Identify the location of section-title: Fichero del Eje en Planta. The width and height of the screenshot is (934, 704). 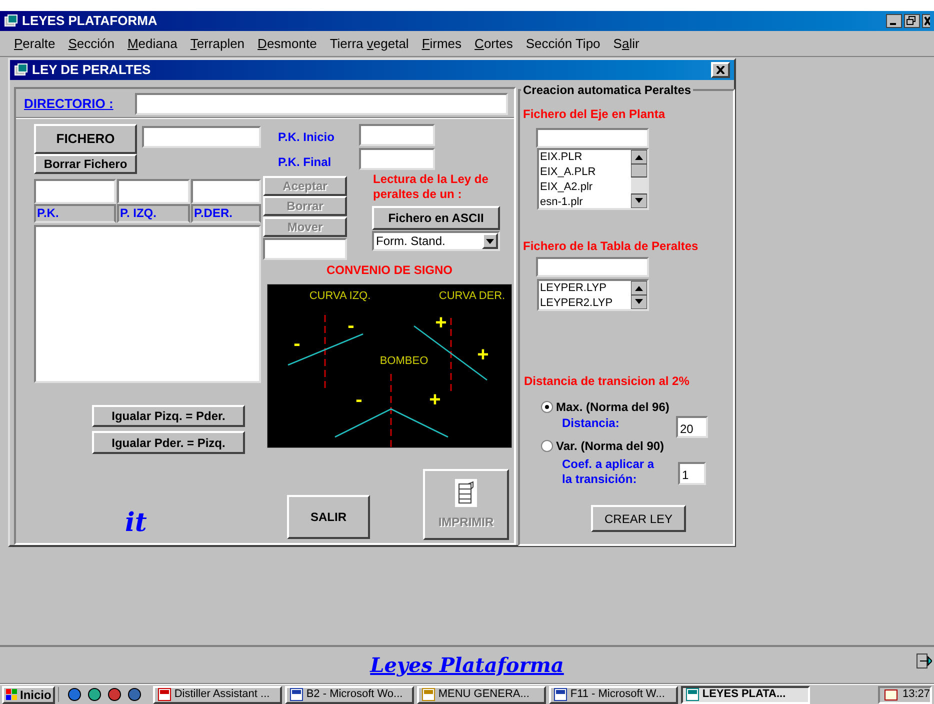
(594, 114).